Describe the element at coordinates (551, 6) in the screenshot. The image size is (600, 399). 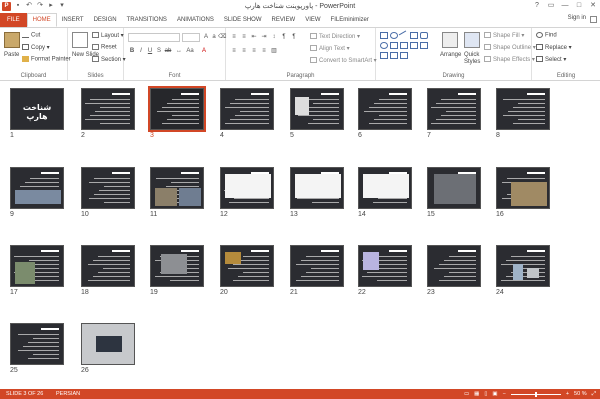
I see `ribbon-display-options-icon: ▭` at that location.